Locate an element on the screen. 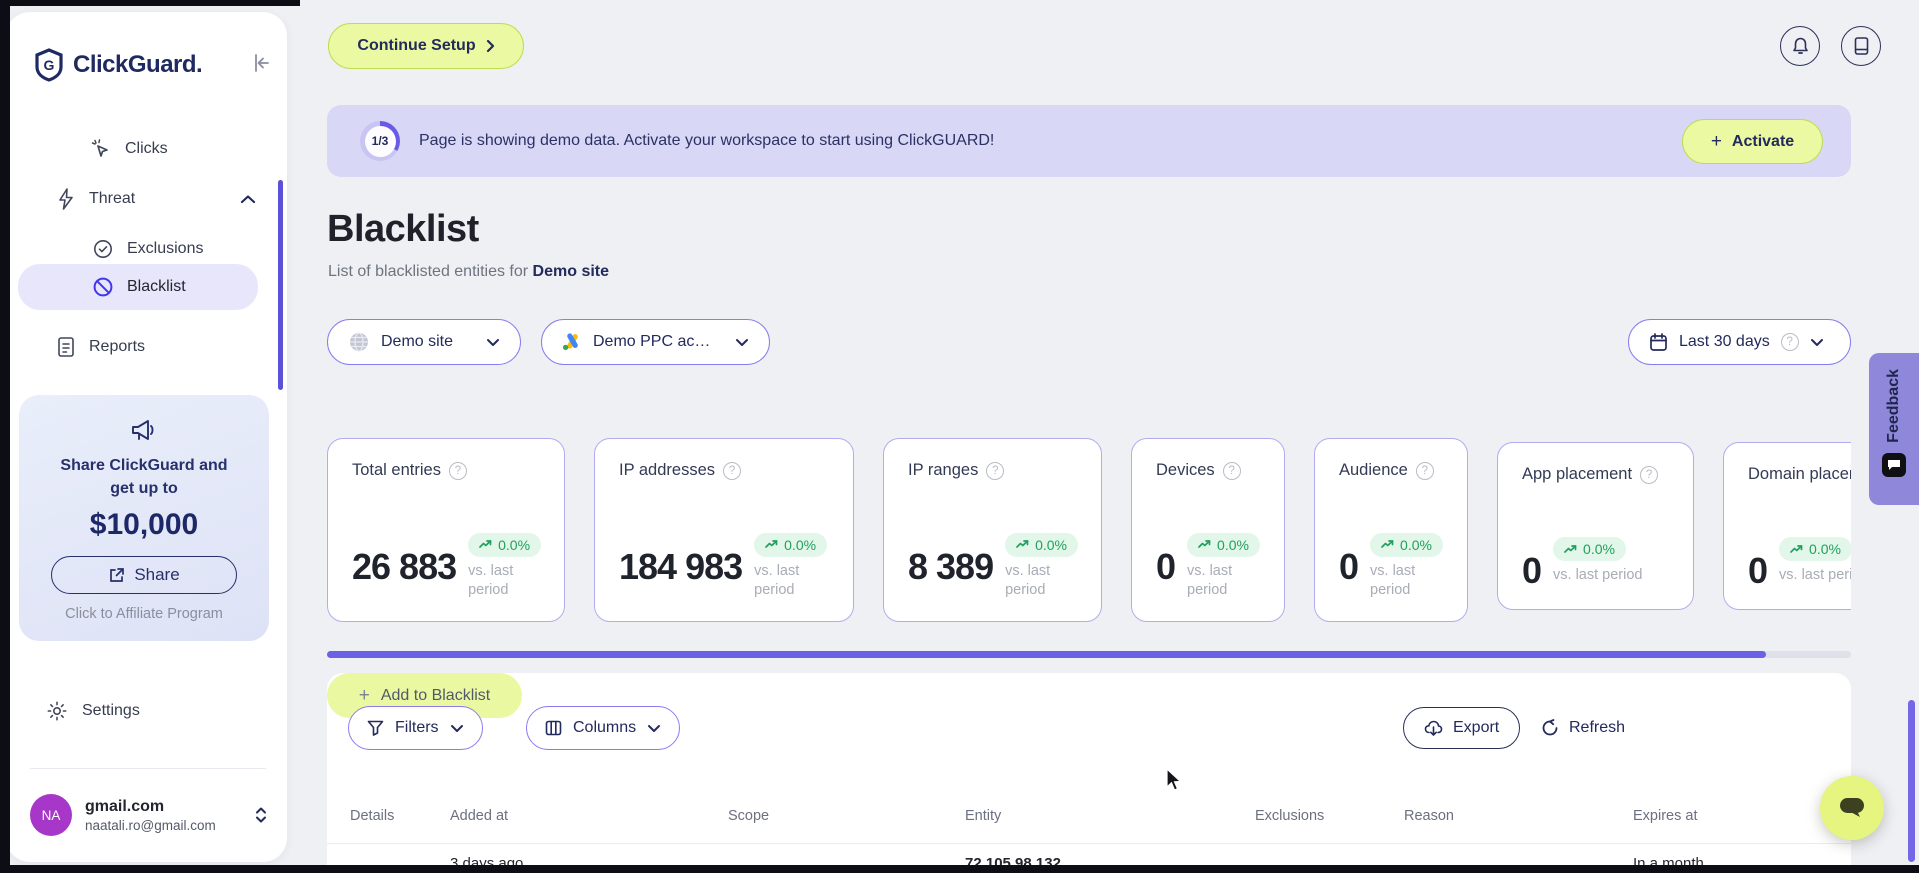 Image resolution: width=1919 pixels, height=873 pixels. external-link-icon is located at coordinates (117, 575).